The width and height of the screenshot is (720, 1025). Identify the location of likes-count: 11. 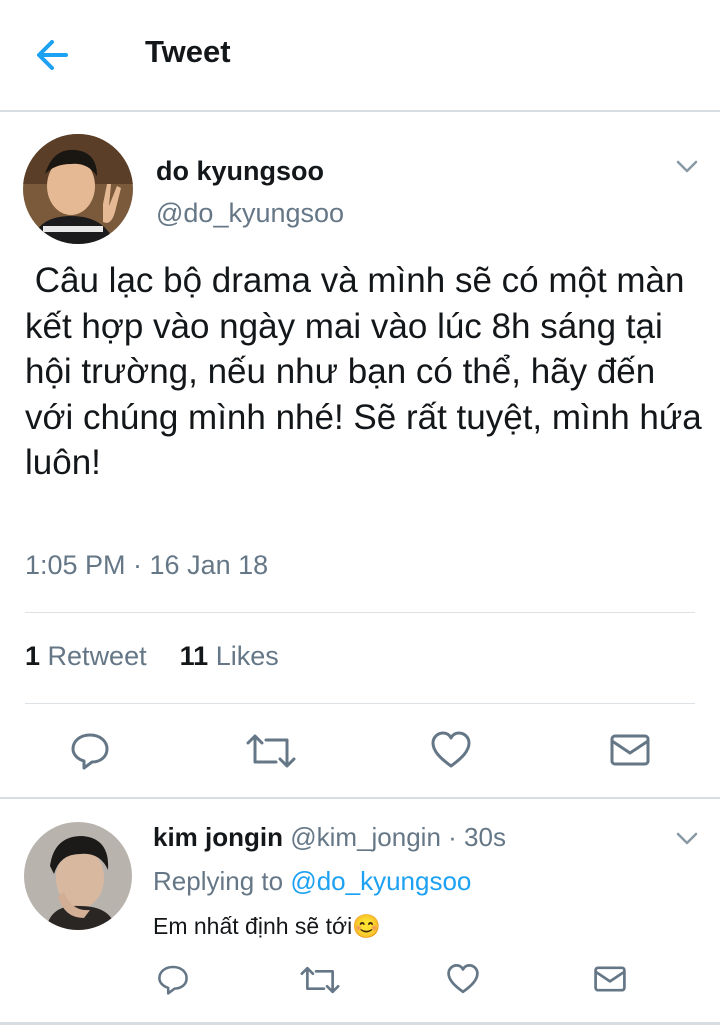
(194, 656).